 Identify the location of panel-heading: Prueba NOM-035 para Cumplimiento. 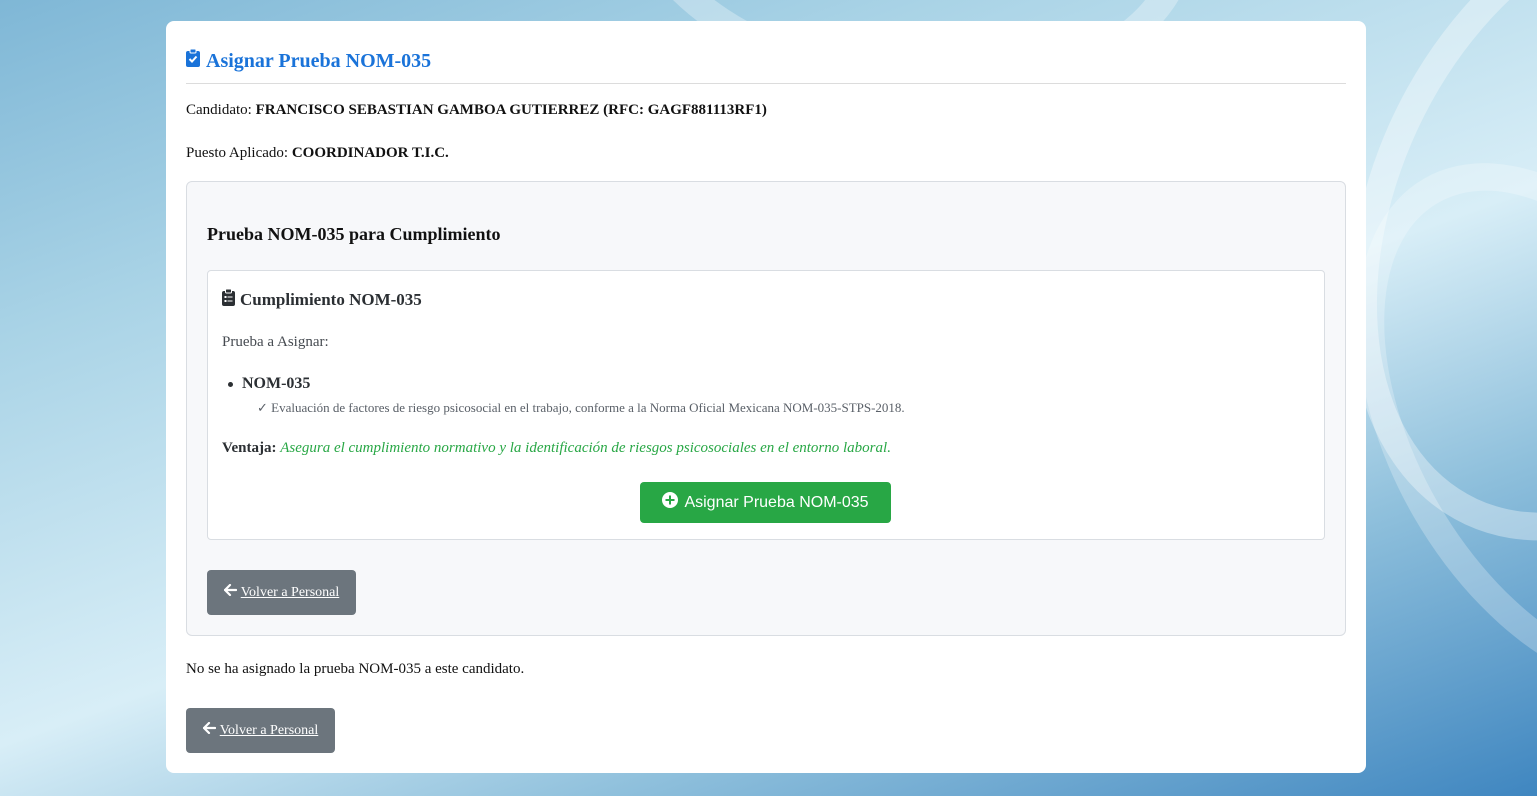
(354, 234).